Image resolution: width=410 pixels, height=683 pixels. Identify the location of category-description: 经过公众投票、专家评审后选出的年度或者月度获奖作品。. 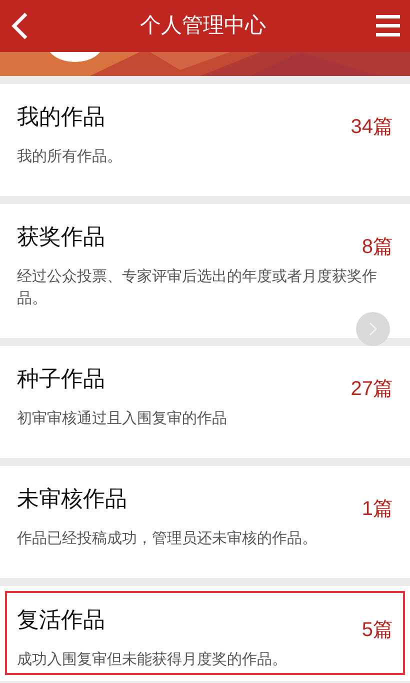
(197, 288).